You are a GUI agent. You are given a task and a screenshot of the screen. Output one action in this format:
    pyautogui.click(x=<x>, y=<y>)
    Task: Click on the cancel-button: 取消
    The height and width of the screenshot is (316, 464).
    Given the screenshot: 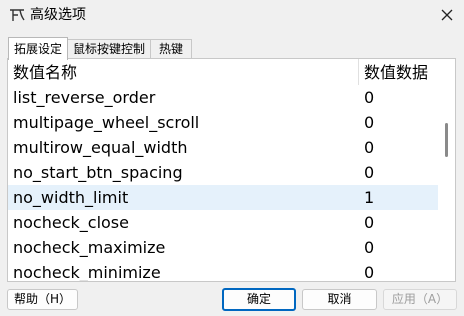 What is the action you would take?
    pyautogui.click(x=339, y=299)
    